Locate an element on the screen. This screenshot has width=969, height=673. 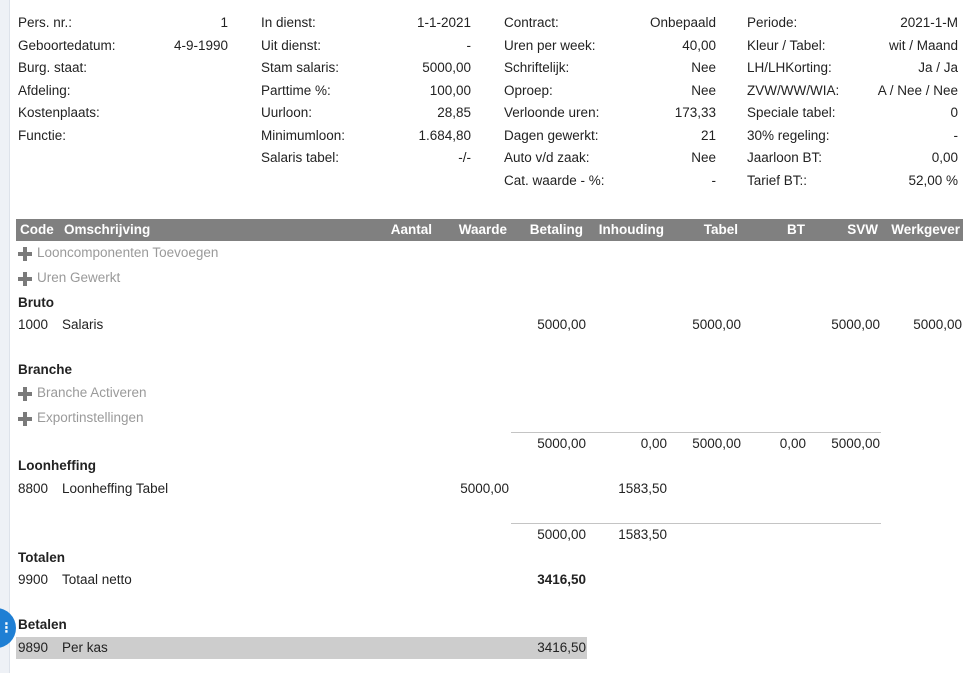
info-row: Geboortedatum: 4-9-1990 is located at coordinates (123, 46).